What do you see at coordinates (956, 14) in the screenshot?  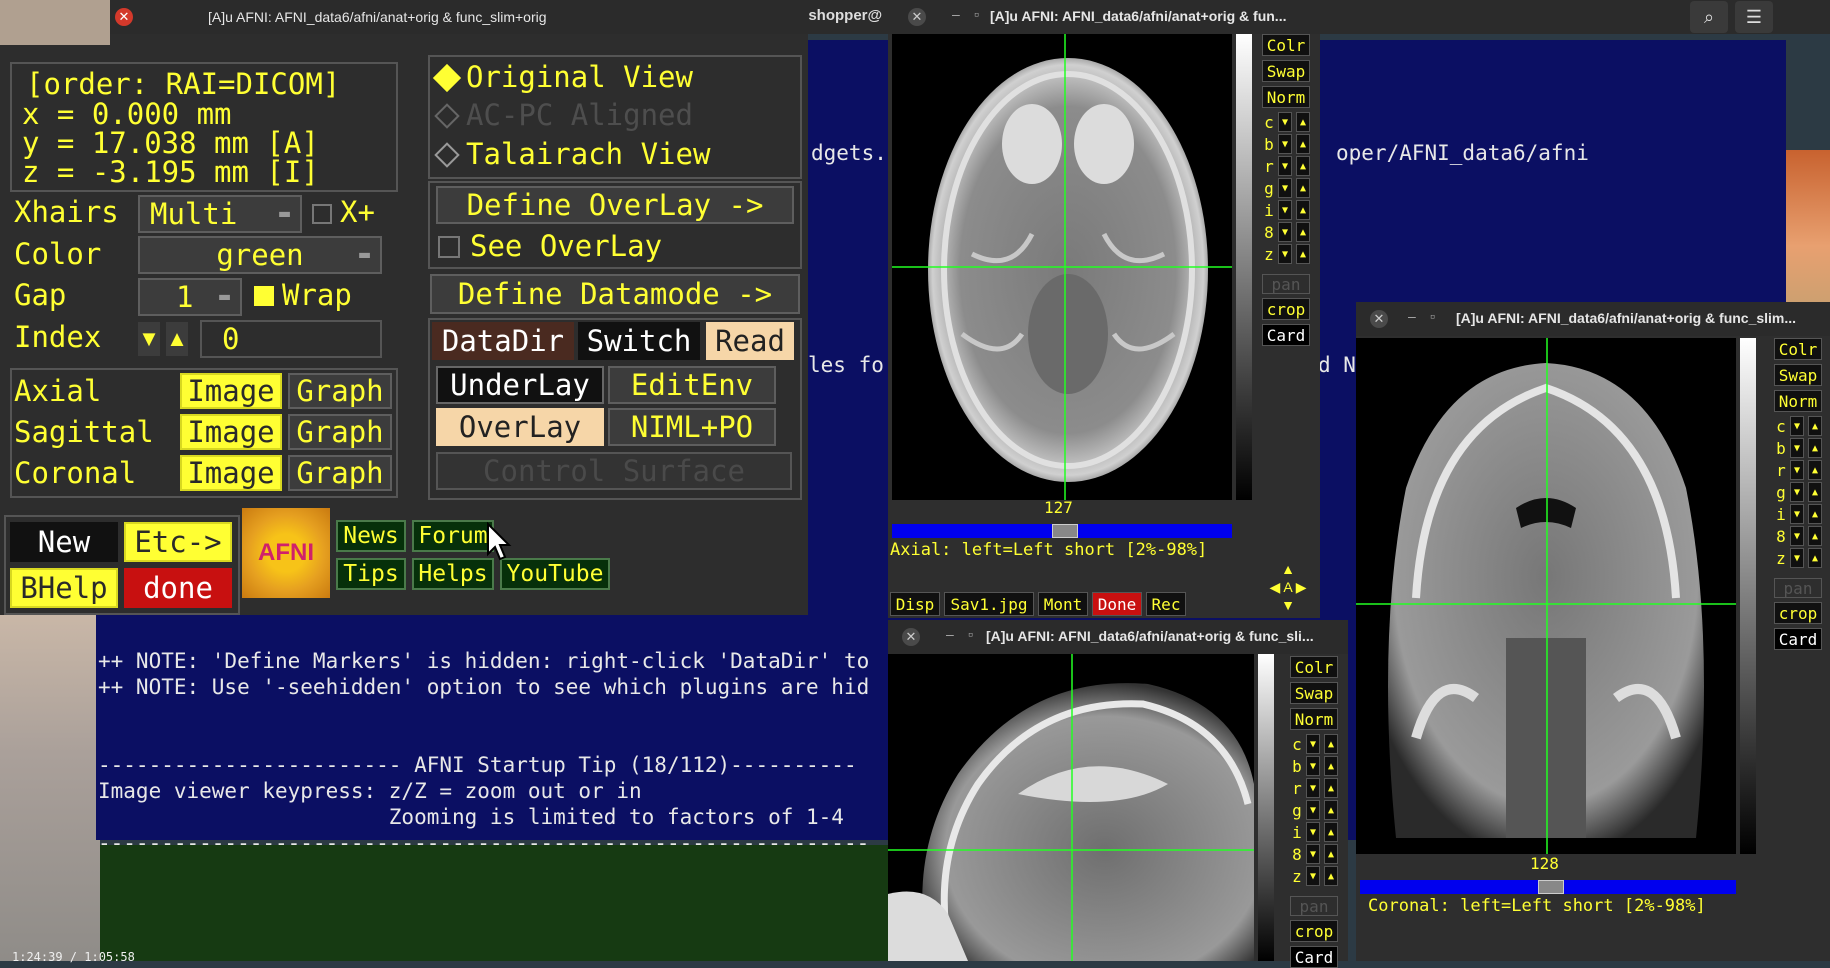 I see `minimize-icon: –` at bounding box center [956, 14].